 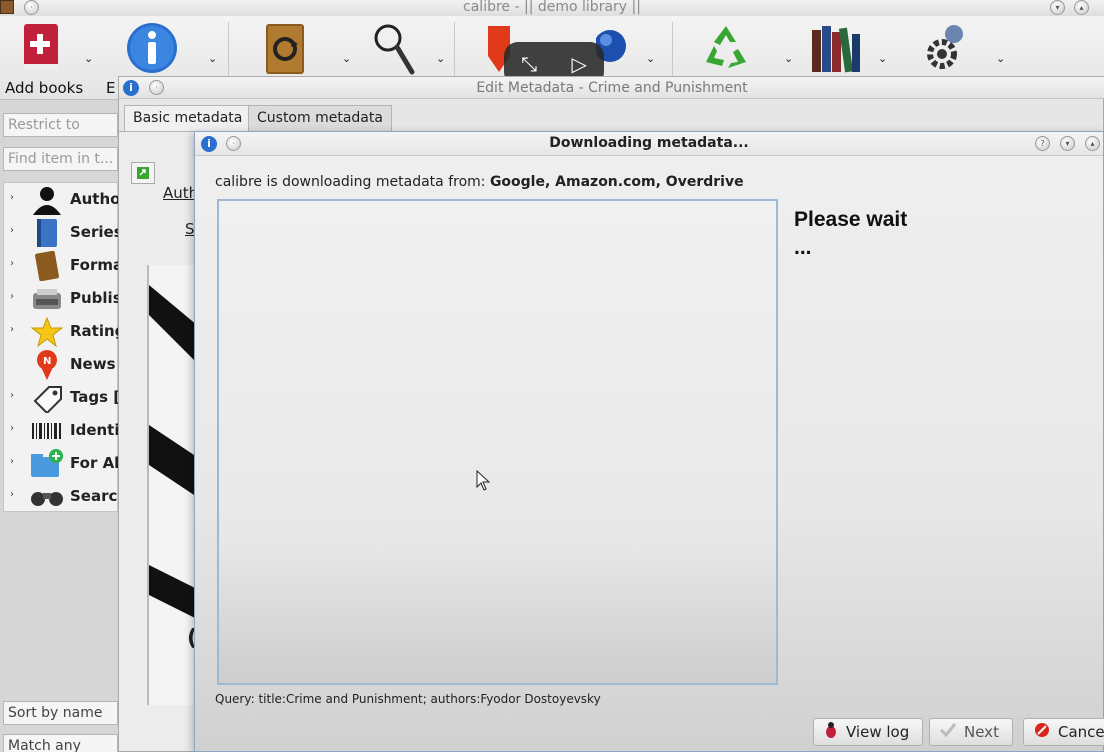 I want to click on tree-item-tags: › Tags [4, so click(x=62, y=397).